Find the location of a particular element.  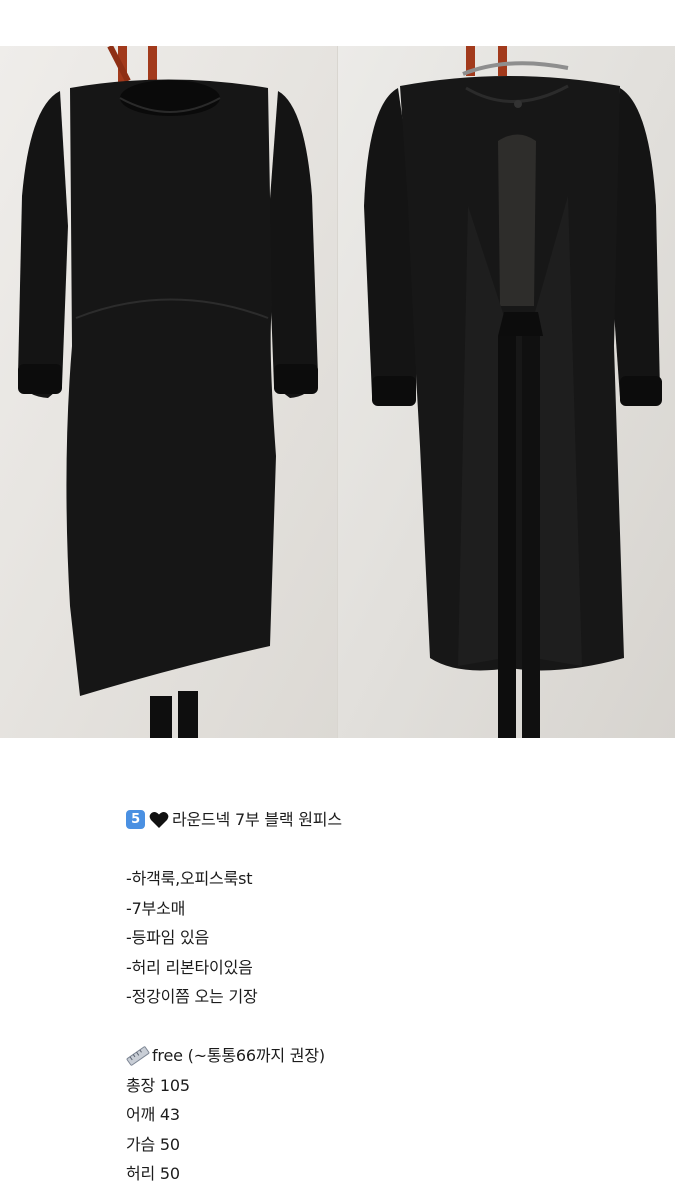

listing-title: 5 라운드넥 7부 블랙 원피스 is located at coordinates (386, 820).